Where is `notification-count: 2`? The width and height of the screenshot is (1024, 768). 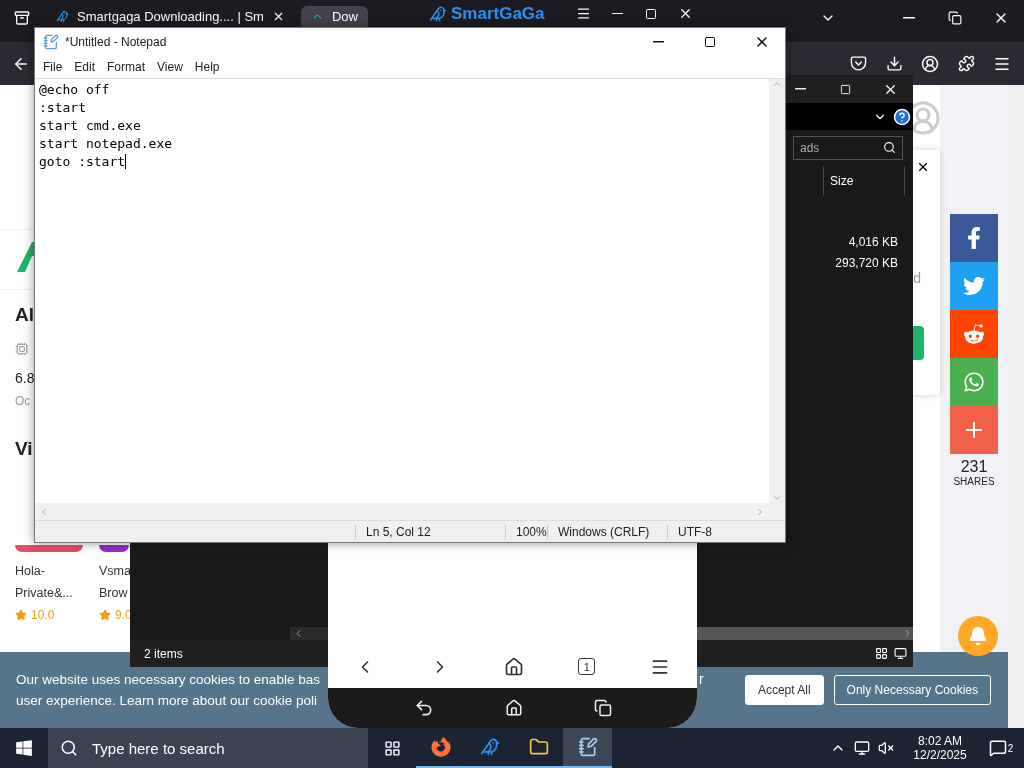 notification-count: 2 is located at coordinates (1010, 748).